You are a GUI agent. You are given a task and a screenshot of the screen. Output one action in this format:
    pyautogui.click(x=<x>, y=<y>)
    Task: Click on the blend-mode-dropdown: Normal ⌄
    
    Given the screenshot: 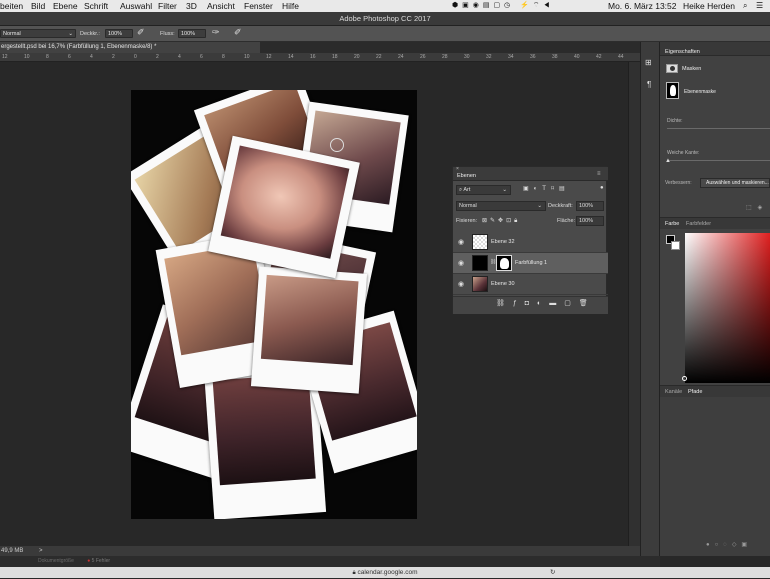 What is the action you would take?
    pyautogui.click(x=501, y=206)
    